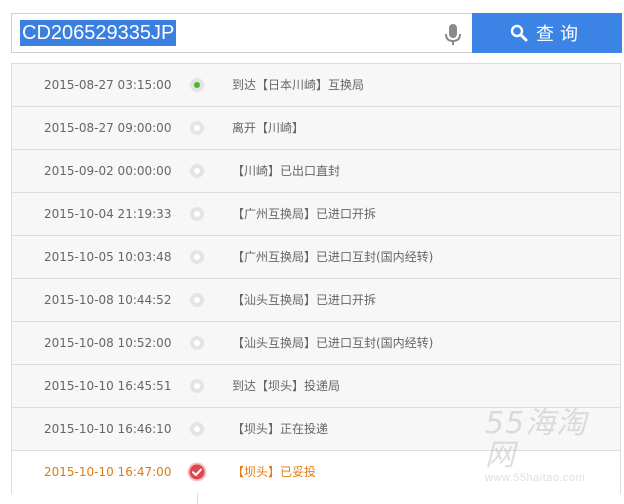  What do you see at coordinates (108, 128) in the screenshot?
I see `event-time: 2015-08-27 09:00:00` at bounding box center [108, 128].